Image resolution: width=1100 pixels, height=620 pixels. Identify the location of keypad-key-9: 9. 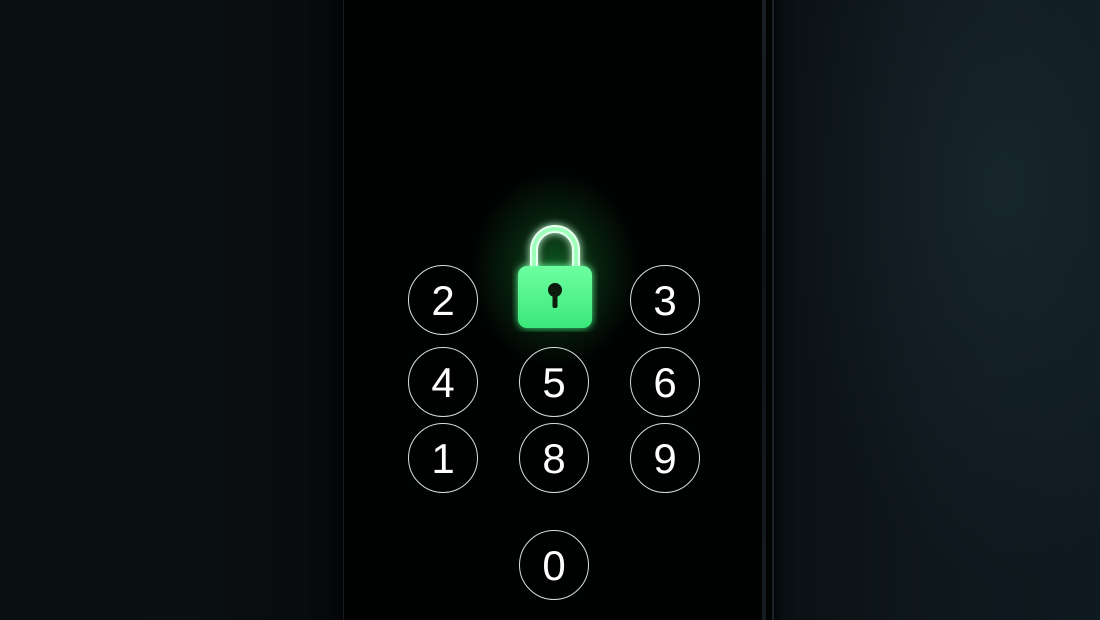
(665, 458).